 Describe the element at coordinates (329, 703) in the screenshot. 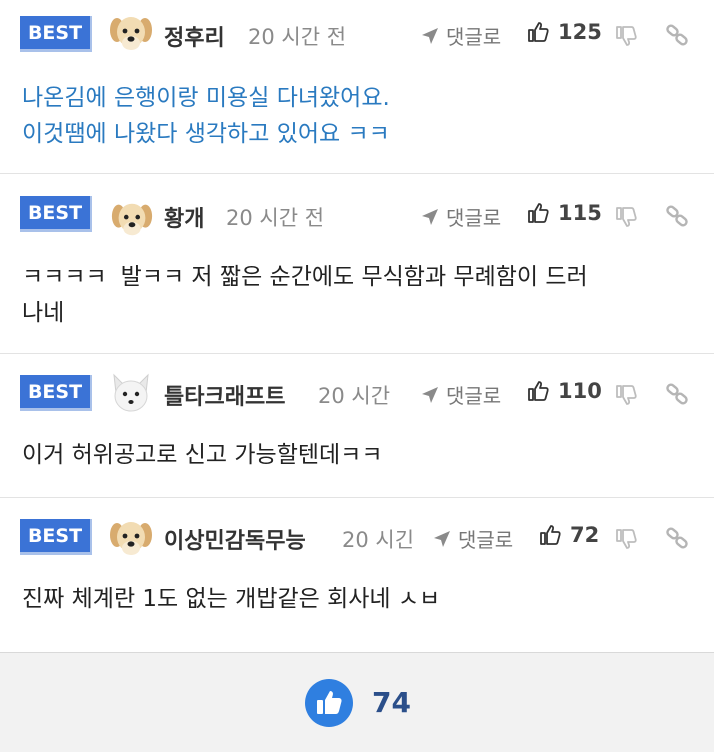

I see `thumbs-up-circle-icon` at that location.